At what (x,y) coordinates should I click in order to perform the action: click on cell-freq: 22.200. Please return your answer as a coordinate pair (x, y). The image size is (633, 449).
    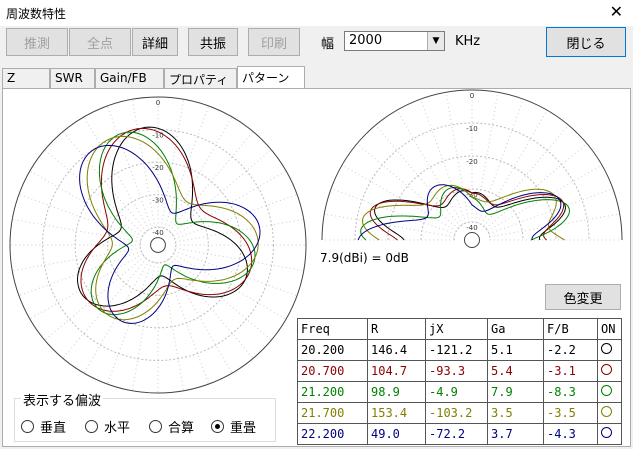
    Looking at the image, I should click on (332, 434).